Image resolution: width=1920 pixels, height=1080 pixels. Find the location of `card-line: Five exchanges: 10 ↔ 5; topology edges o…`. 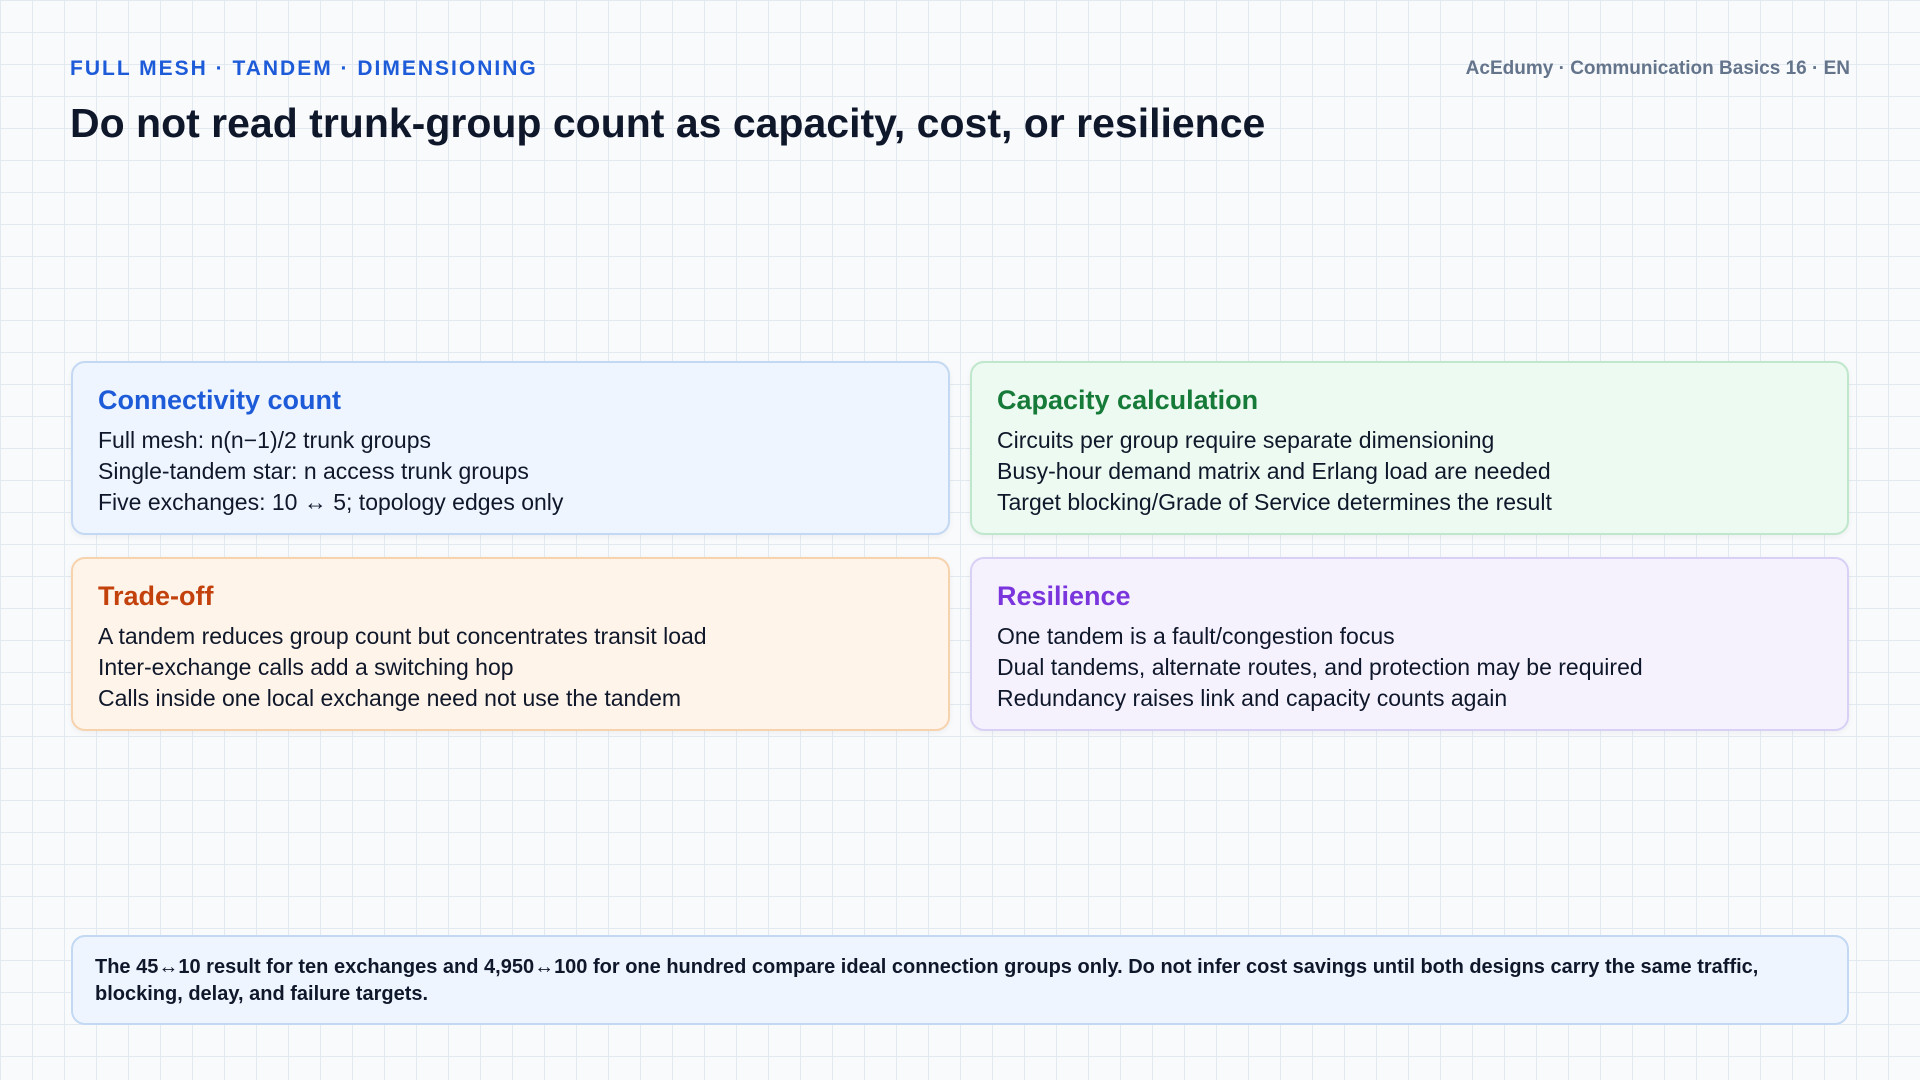

card-line: Five exchanges: 10 ↔ 5; topology edges o… is located at coordinates (331, 502).